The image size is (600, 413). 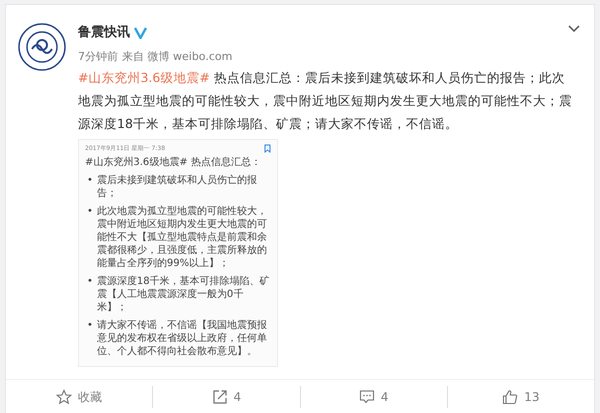 I want to click on share-icon, so click(x=220, y=396).